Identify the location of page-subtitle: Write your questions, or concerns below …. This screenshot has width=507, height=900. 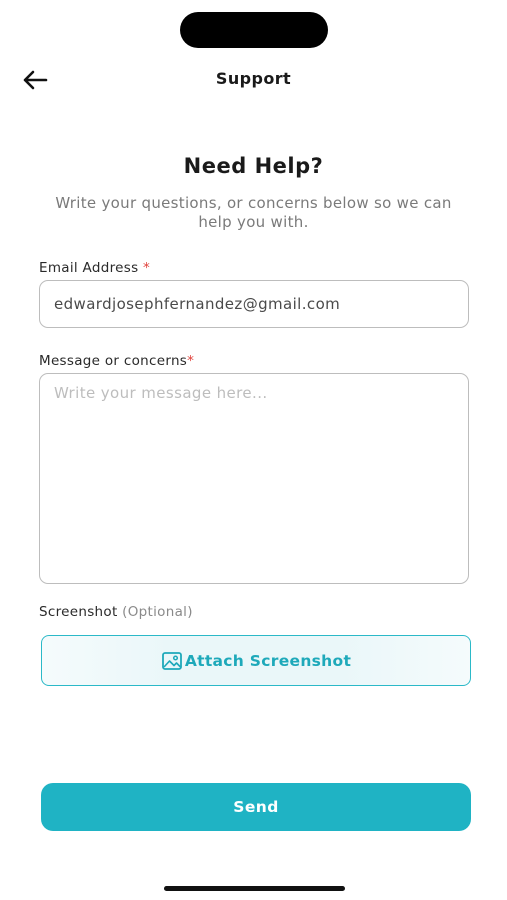
(253, 212).